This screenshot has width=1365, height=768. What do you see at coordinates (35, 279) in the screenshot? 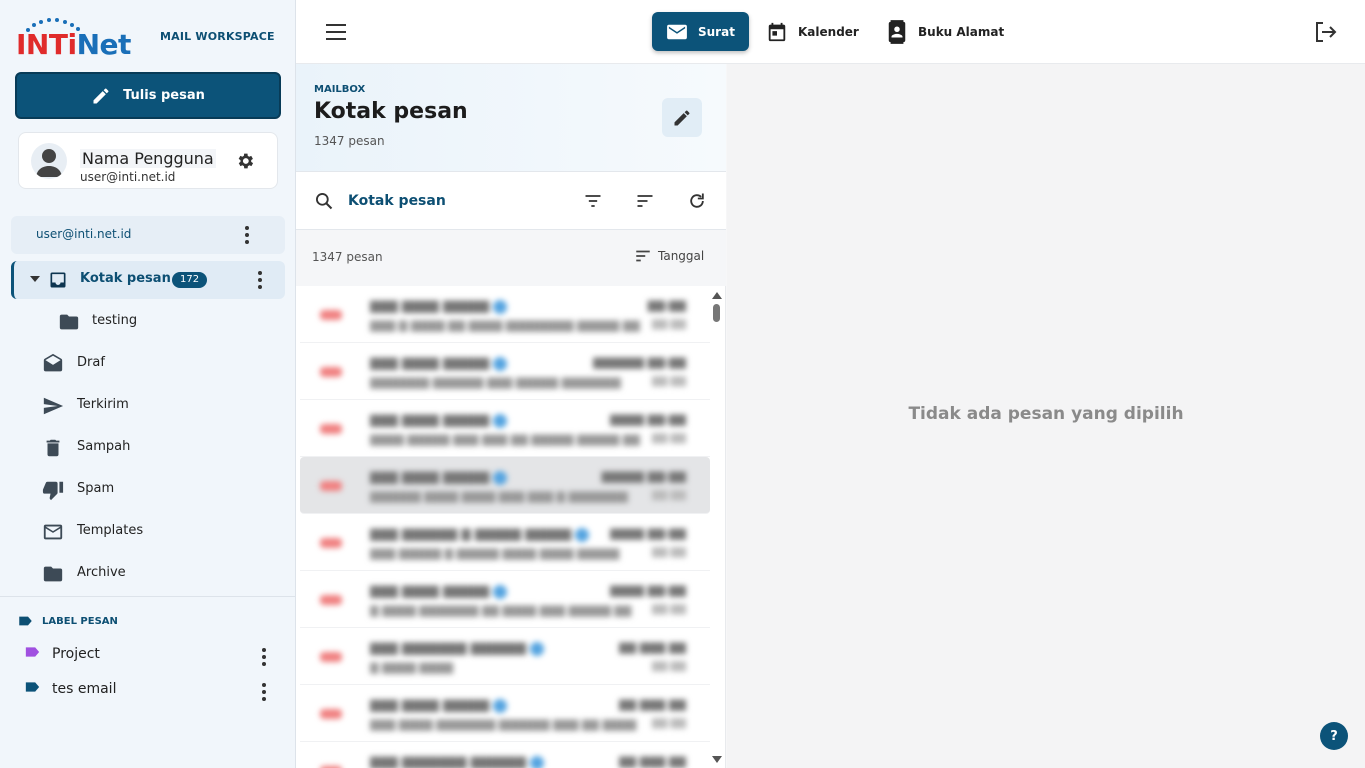
I see `chevron-down-icon` at bounding box center [35, 279].